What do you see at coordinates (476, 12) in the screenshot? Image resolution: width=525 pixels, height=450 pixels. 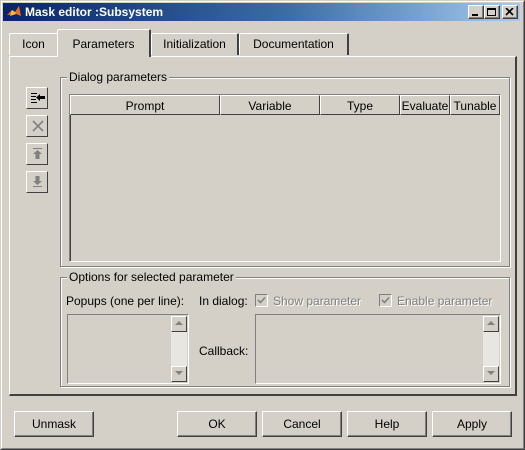 I see `minimize-button` at bounding box center [476, 12].